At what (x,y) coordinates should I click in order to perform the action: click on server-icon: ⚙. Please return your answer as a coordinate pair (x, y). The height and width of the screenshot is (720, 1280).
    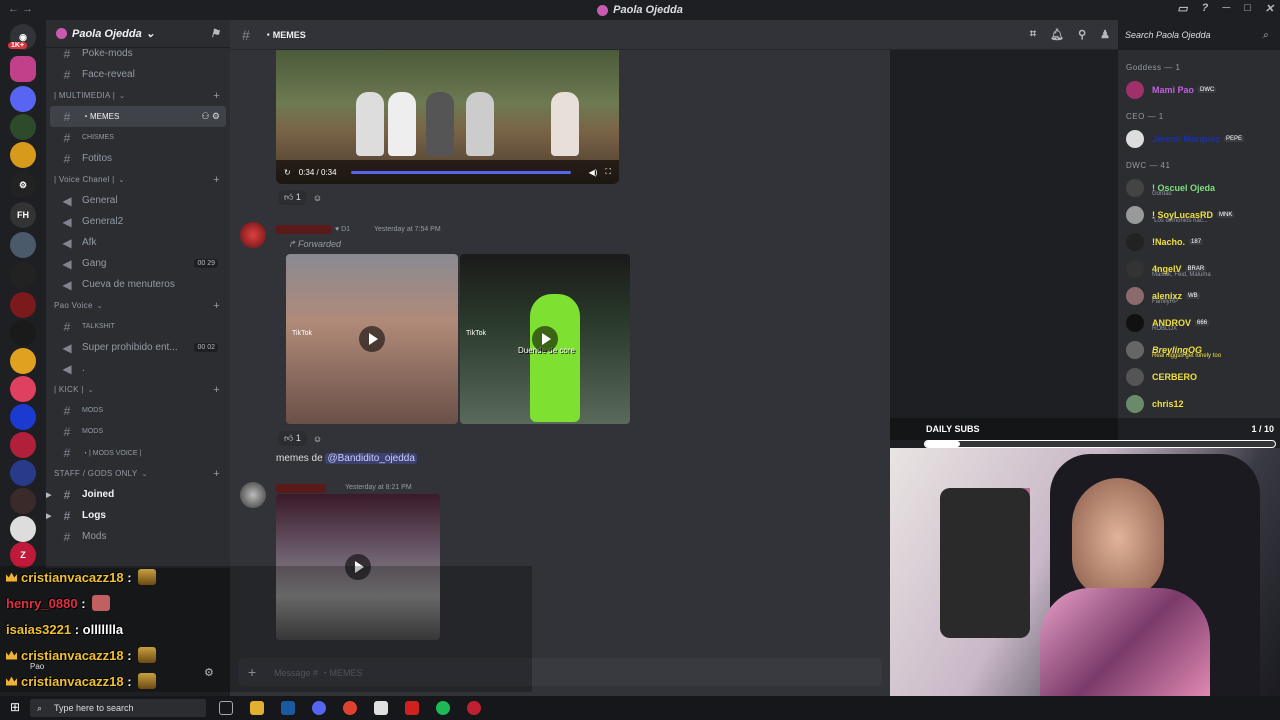
    Looking at the image, I should click on (23, 185).